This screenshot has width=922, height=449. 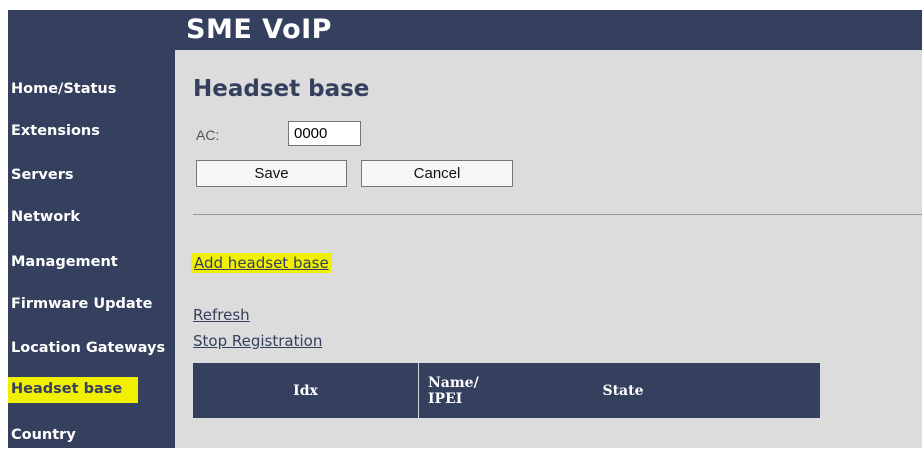 I want to click on ac-label: AC:, so click(x=208, y=135).